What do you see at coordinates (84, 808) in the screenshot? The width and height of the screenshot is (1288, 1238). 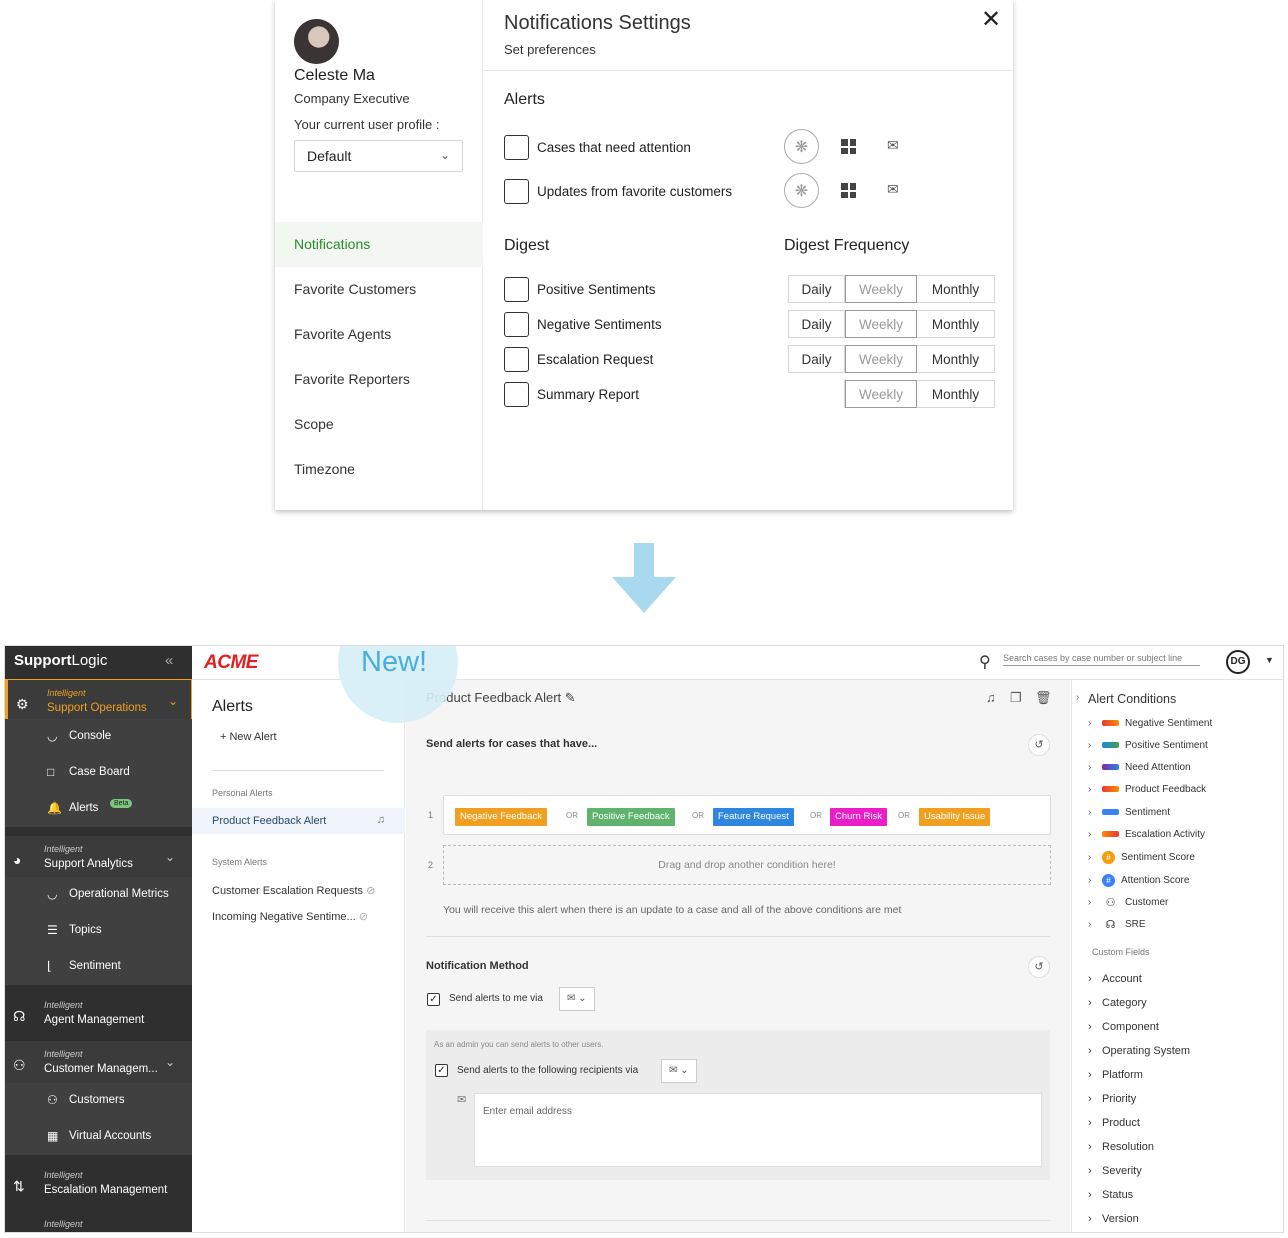 I see `sidebar-item-label: Alerts` at bounding box center [84, 808].